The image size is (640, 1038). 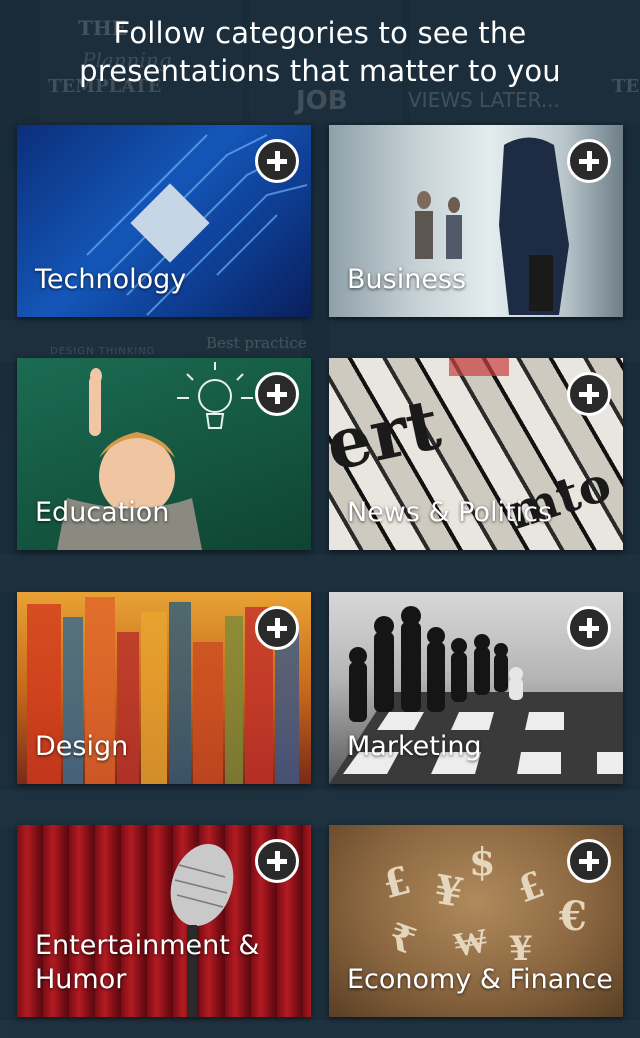 What do you see at coordinates (256, 343) in the screenshot?
I see `bg-snippet: Best practice` at bounding box center [256, 343].